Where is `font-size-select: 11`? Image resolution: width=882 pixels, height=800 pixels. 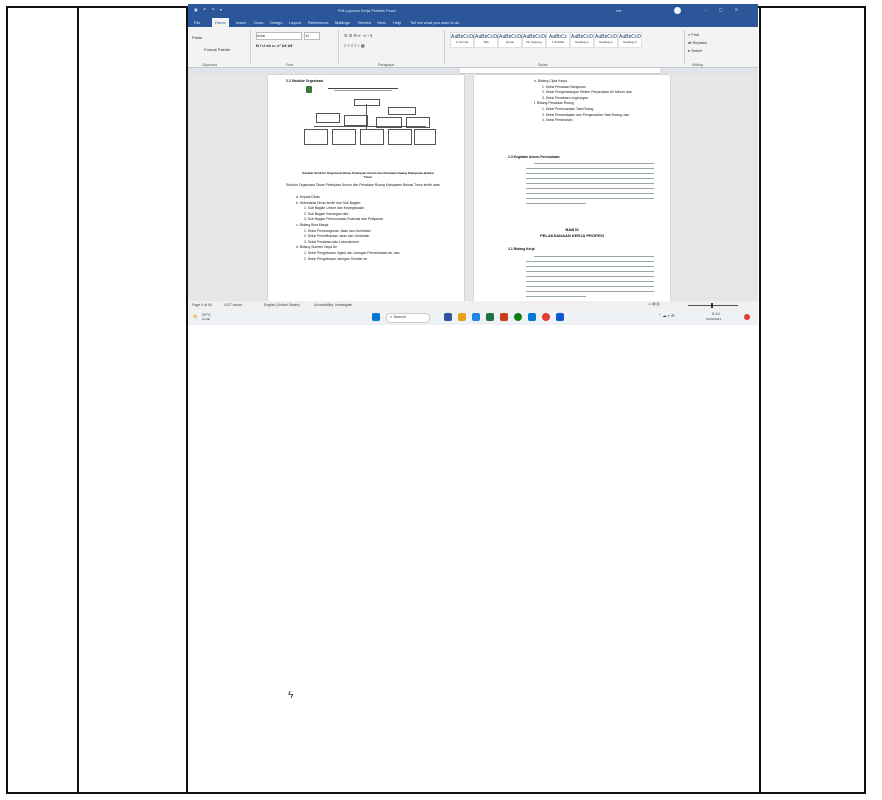 font-size-select: 11 is located at coordinates (312, 36).